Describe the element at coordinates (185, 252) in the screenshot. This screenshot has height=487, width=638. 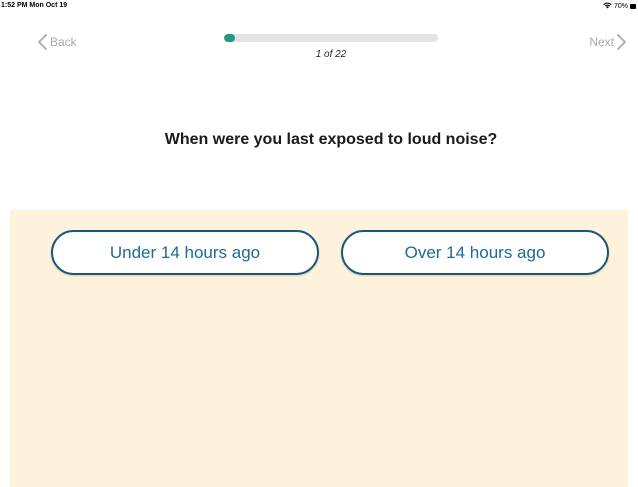
I see `answer-under-14-hours-button: Under 14 hours ago` at that location.